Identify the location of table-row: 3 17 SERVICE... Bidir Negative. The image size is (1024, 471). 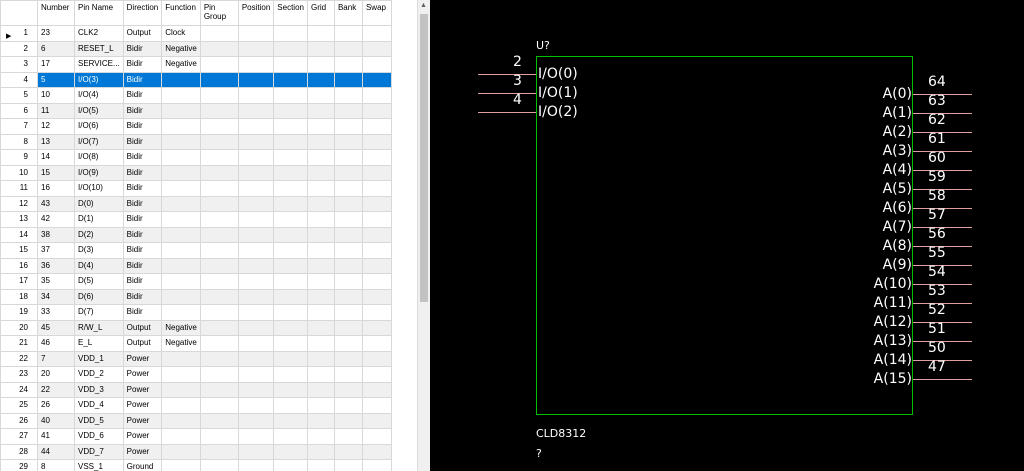
(196, 64).